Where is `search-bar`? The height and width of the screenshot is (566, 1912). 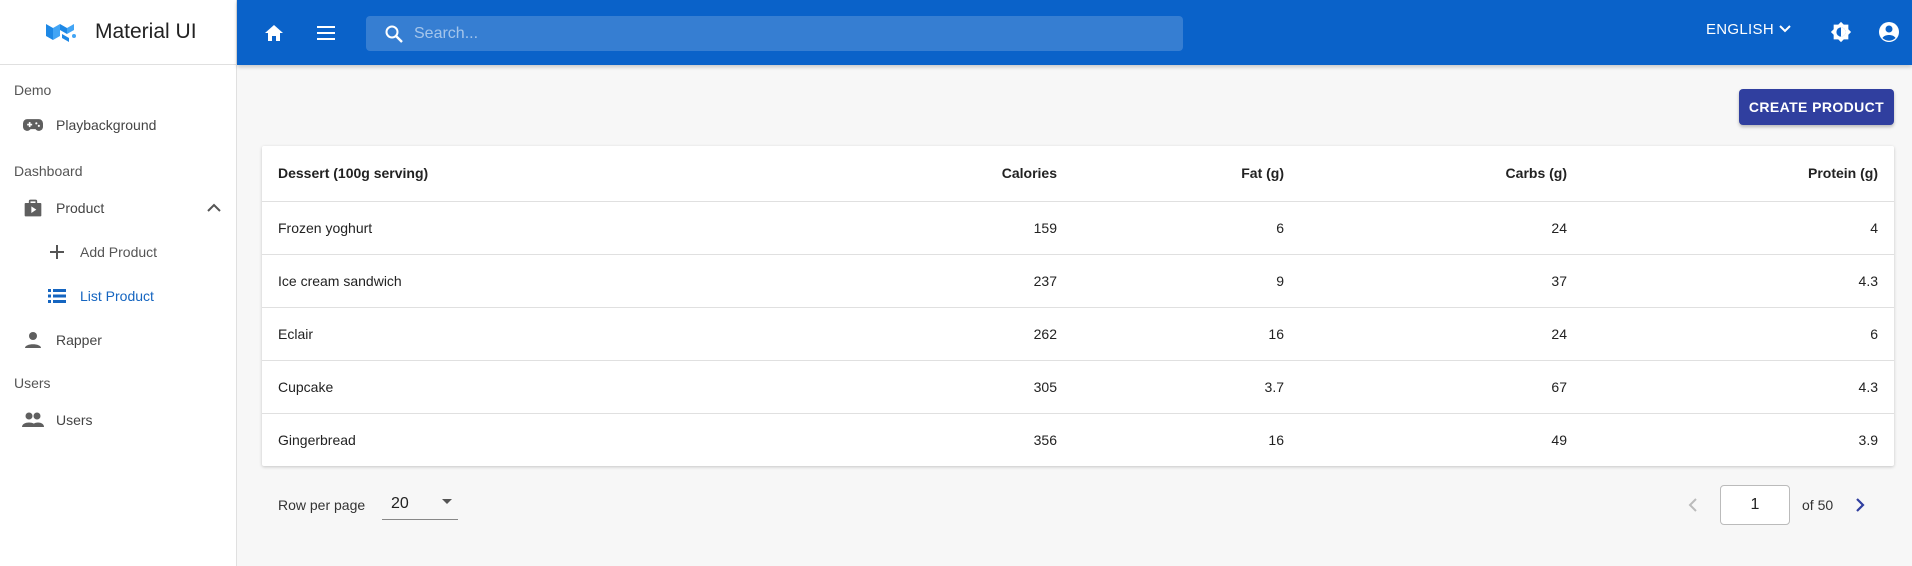 search-bar is located at coordinates (774, 33).